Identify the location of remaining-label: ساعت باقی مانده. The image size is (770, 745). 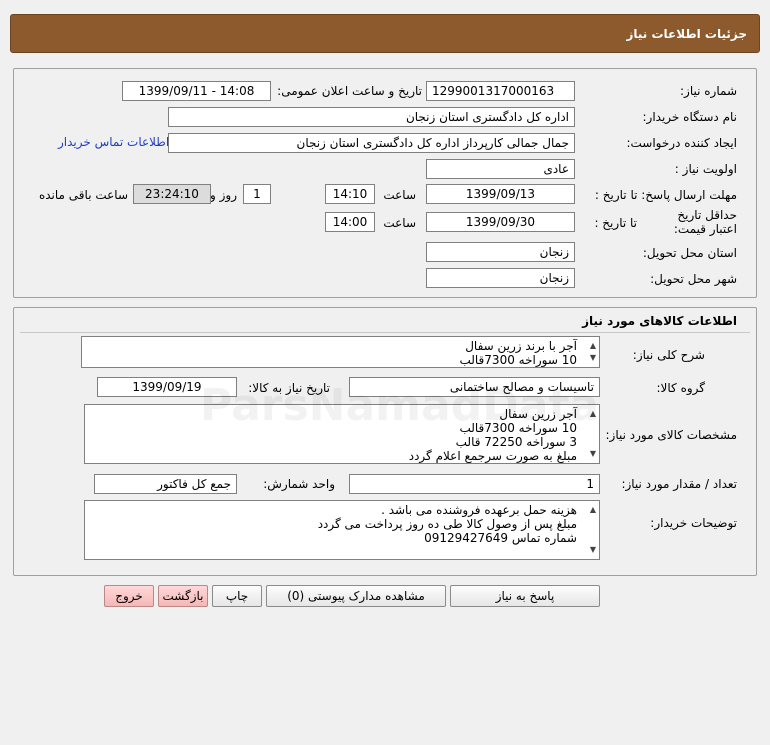
(83, 195).